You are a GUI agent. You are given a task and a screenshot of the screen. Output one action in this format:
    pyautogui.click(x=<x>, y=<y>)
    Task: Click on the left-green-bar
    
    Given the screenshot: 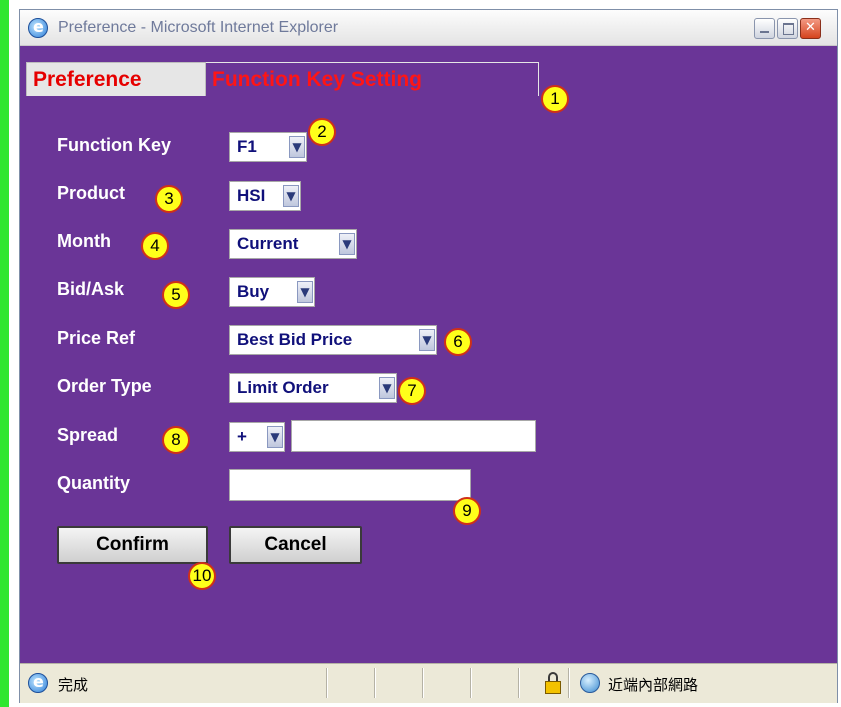 What is the action you would take?
    pyautogui.click(x=4, y=353)
    